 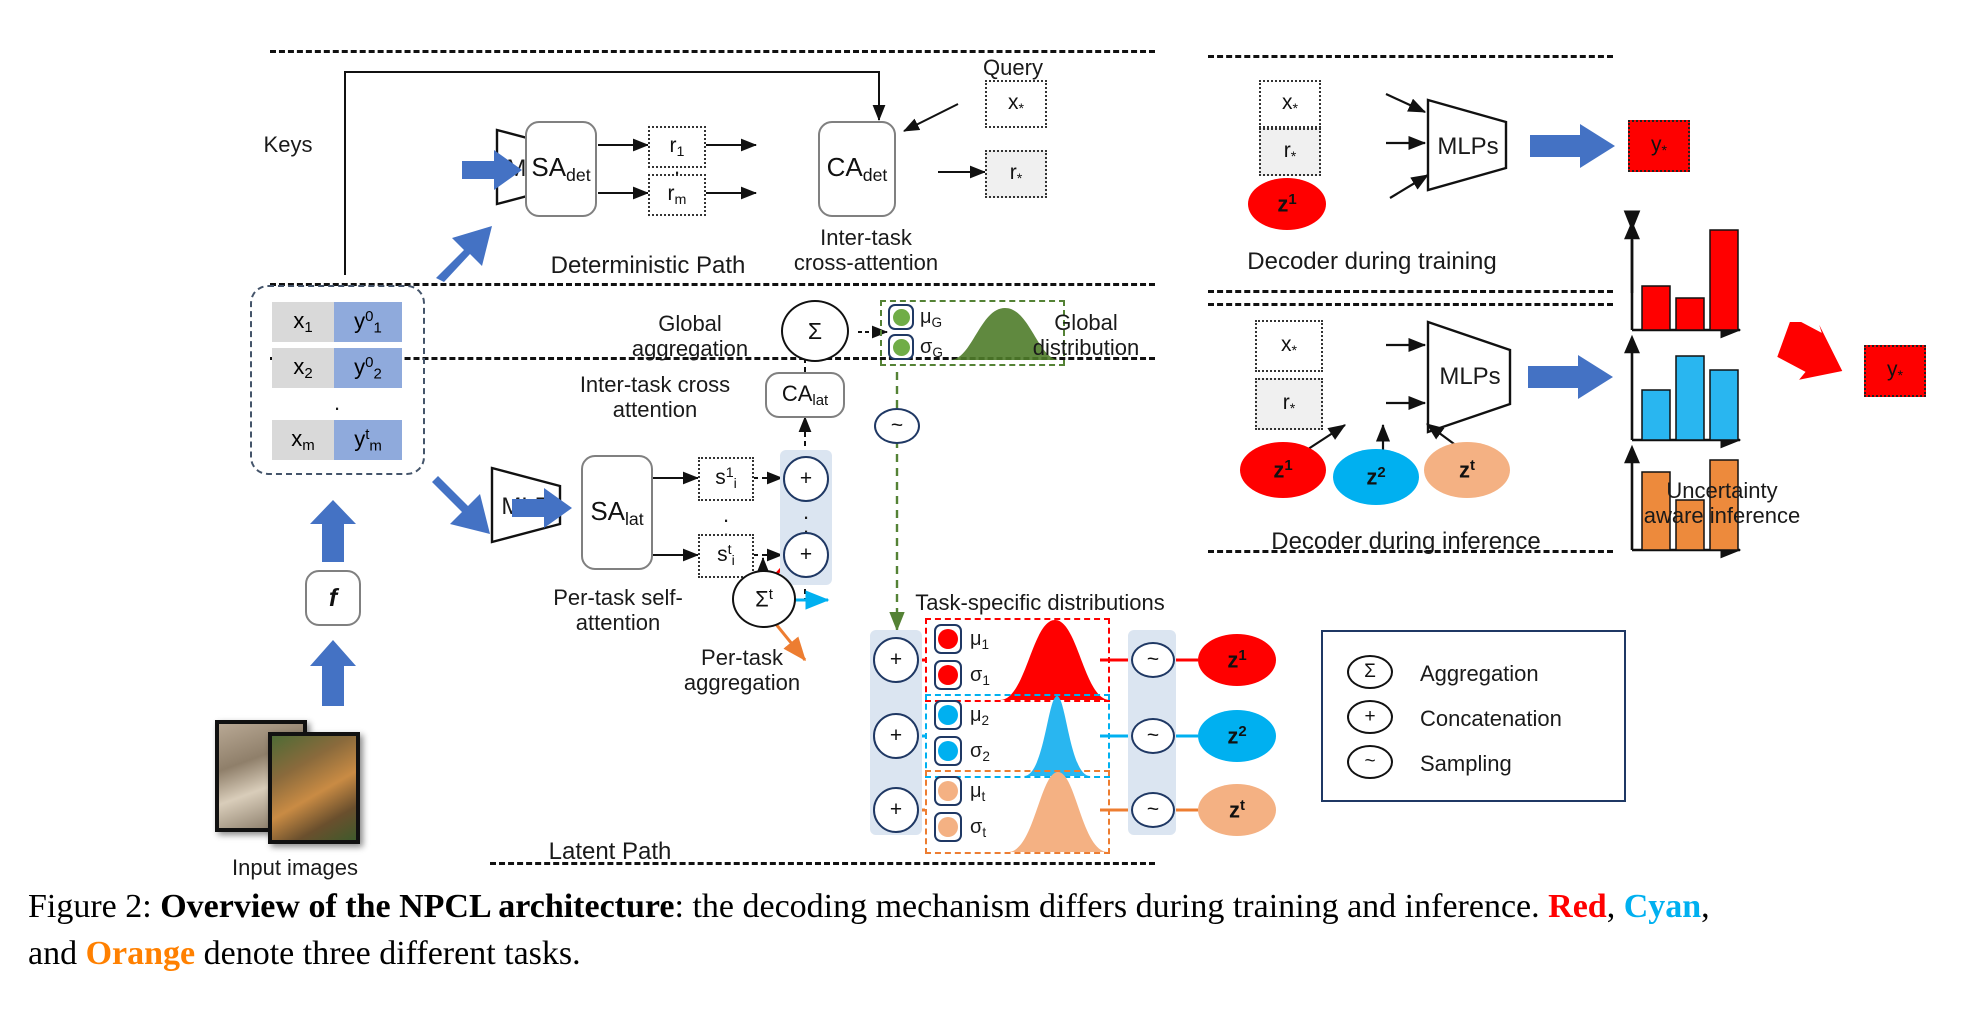 What do you see at coordinates (542, 508) in the screenshot?
I see `blue-arrow-mlp-lat-to-sa` at bounding box center [542, 508].